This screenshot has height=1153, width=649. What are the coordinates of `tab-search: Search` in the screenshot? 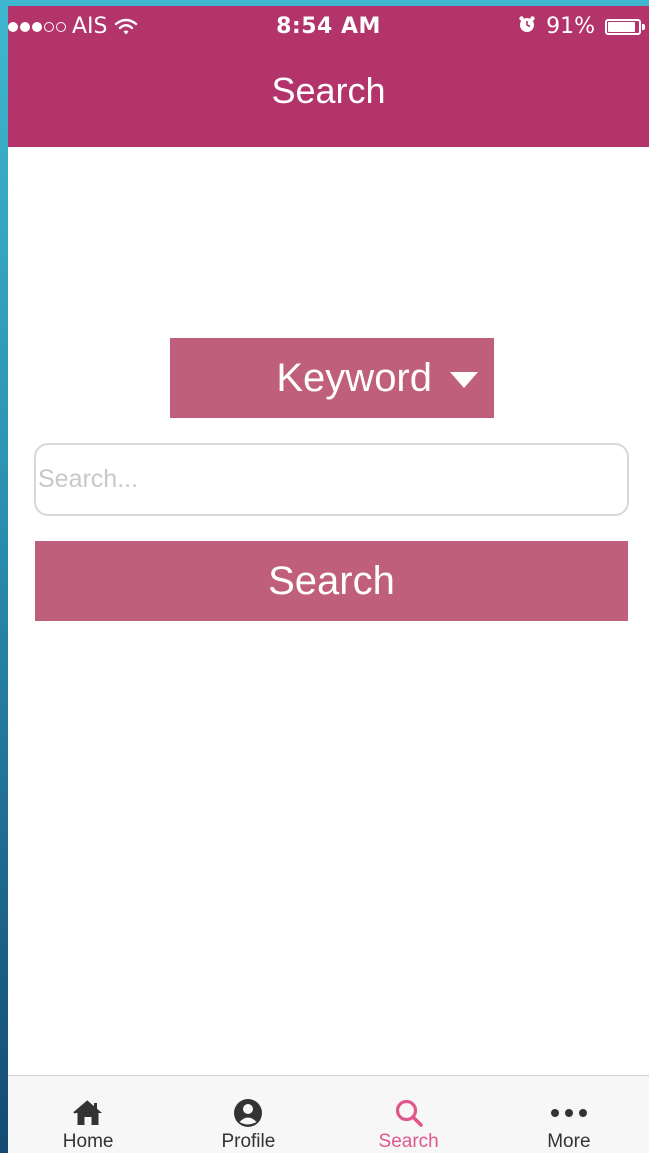 It's located at (409, 1114).